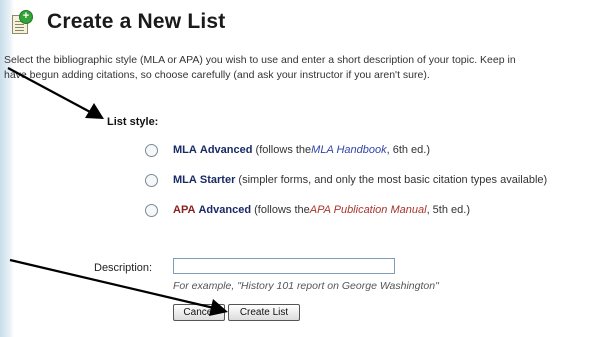 Image resolution: width=605 pixels, height=337 pixels. I want to click on description-label: Description:, so click(123, 268).